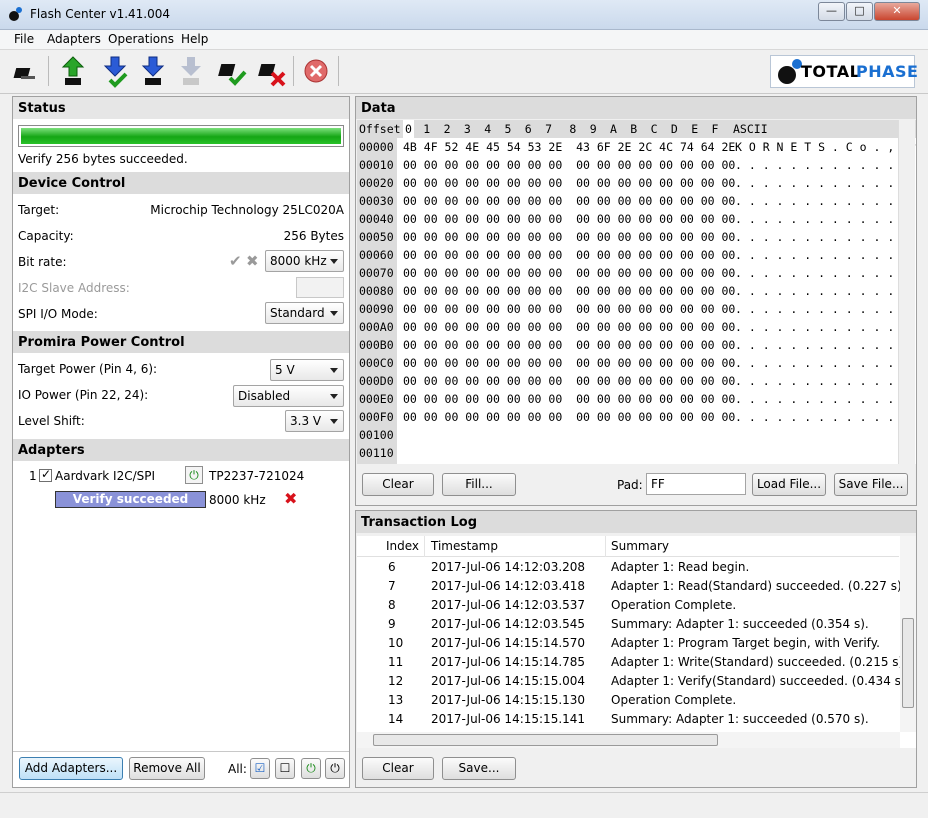  Describe the element at coordinates (27, 71) in the screenshot. I see `erase-chip-icon` at that location.